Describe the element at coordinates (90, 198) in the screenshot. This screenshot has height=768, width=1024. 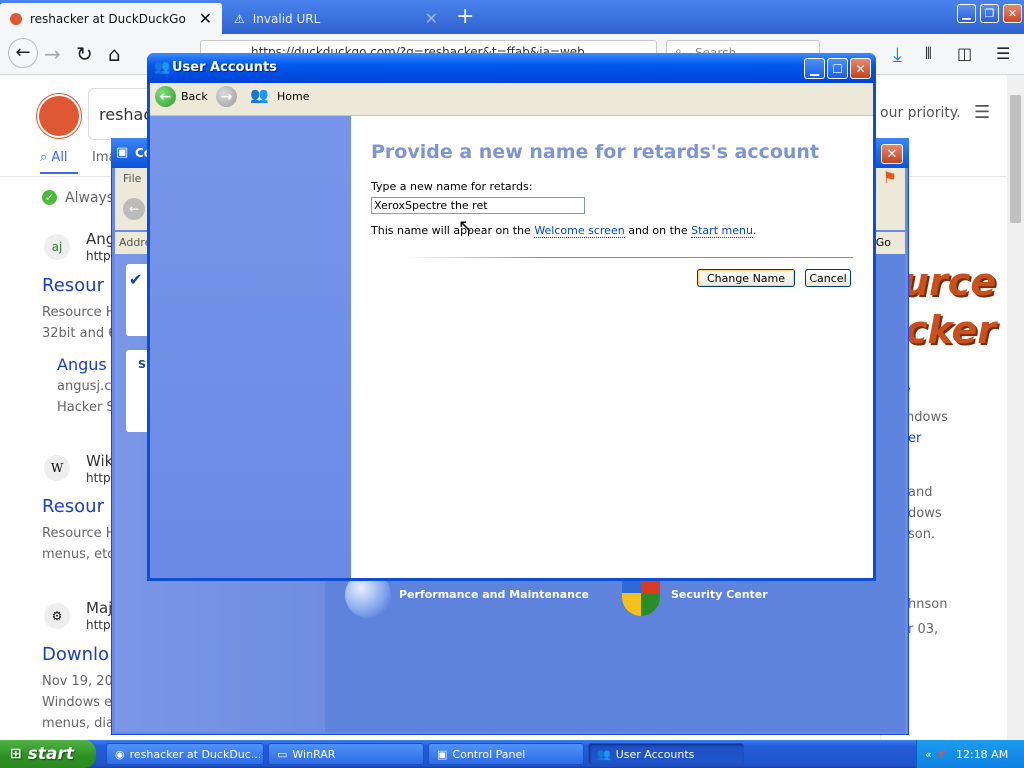
I see `always-text: Always` at that location.